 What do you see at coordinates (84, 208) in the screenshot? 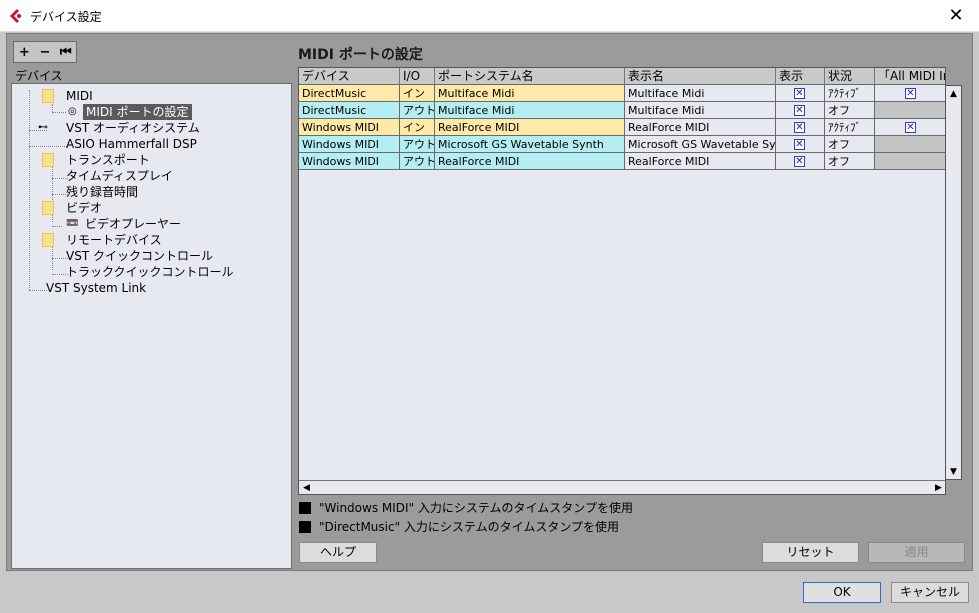
I see `tree-item-video: ビデオ` at bounding box center [84, 208].